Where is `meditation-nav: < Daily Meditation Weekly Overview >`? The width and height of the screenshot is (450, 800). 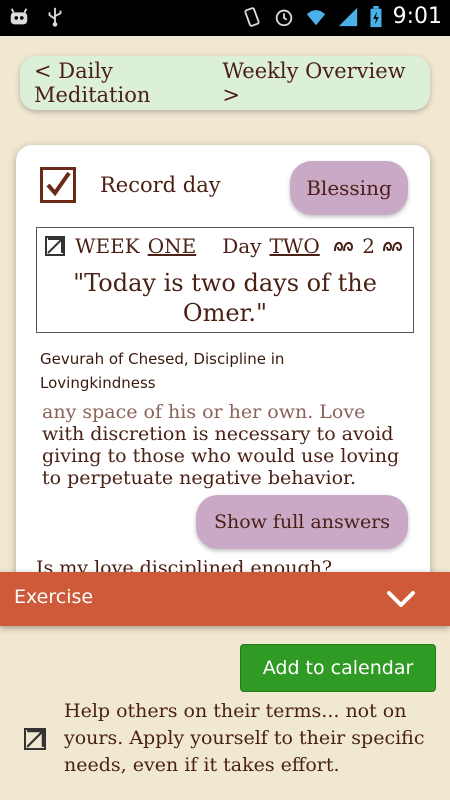 meditation-nav: < Daily Meditation Weekly Overview > is located at coordinates (225, 83).